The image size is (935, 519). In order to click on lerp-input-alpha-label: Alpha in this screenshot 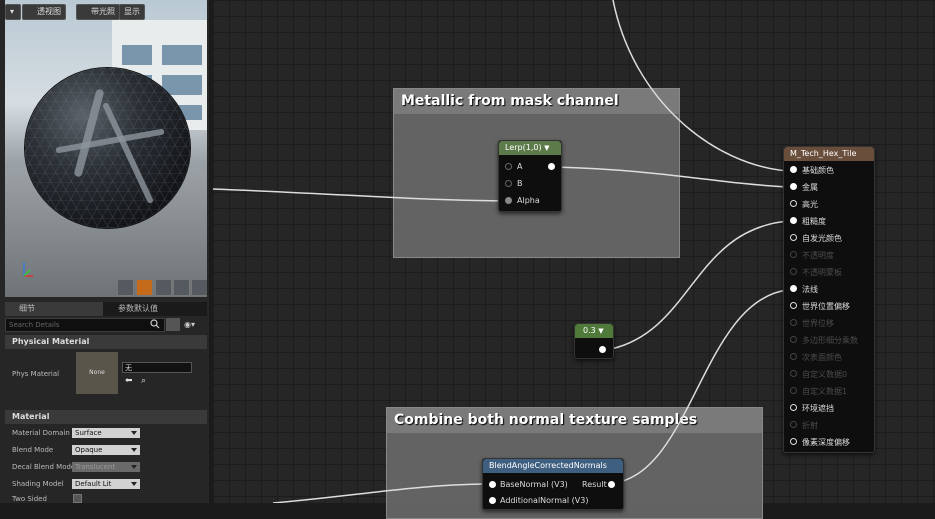, I will do `click(528, 200)`.